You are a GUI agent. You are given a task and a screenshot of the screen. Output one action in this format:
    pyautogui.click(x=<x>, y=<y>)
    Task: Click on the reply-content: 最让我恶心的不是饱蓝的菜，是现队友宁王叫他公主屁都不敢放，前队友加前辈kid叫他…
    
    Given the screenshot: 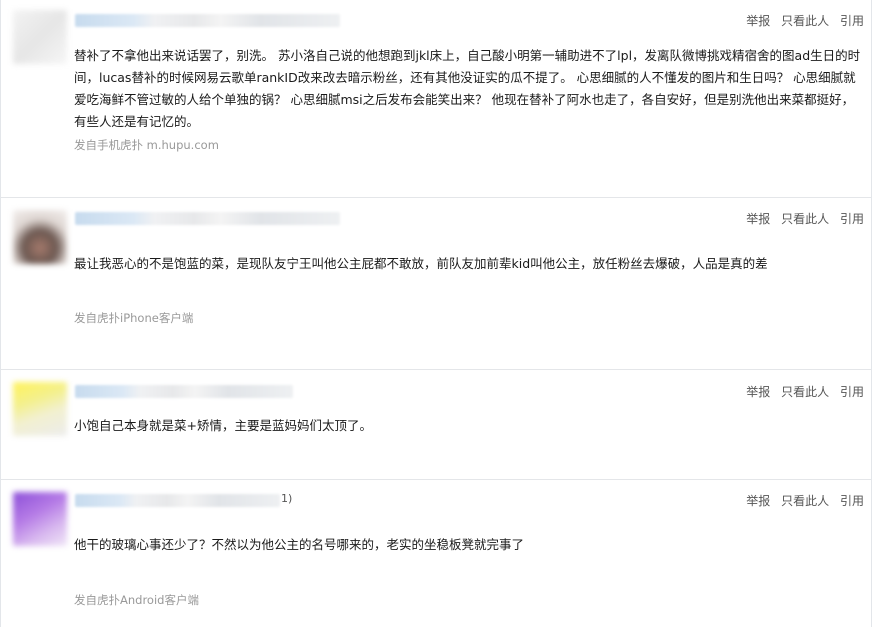 What is the action you would take?
    pyautogui.click(x=421, y=263)
    